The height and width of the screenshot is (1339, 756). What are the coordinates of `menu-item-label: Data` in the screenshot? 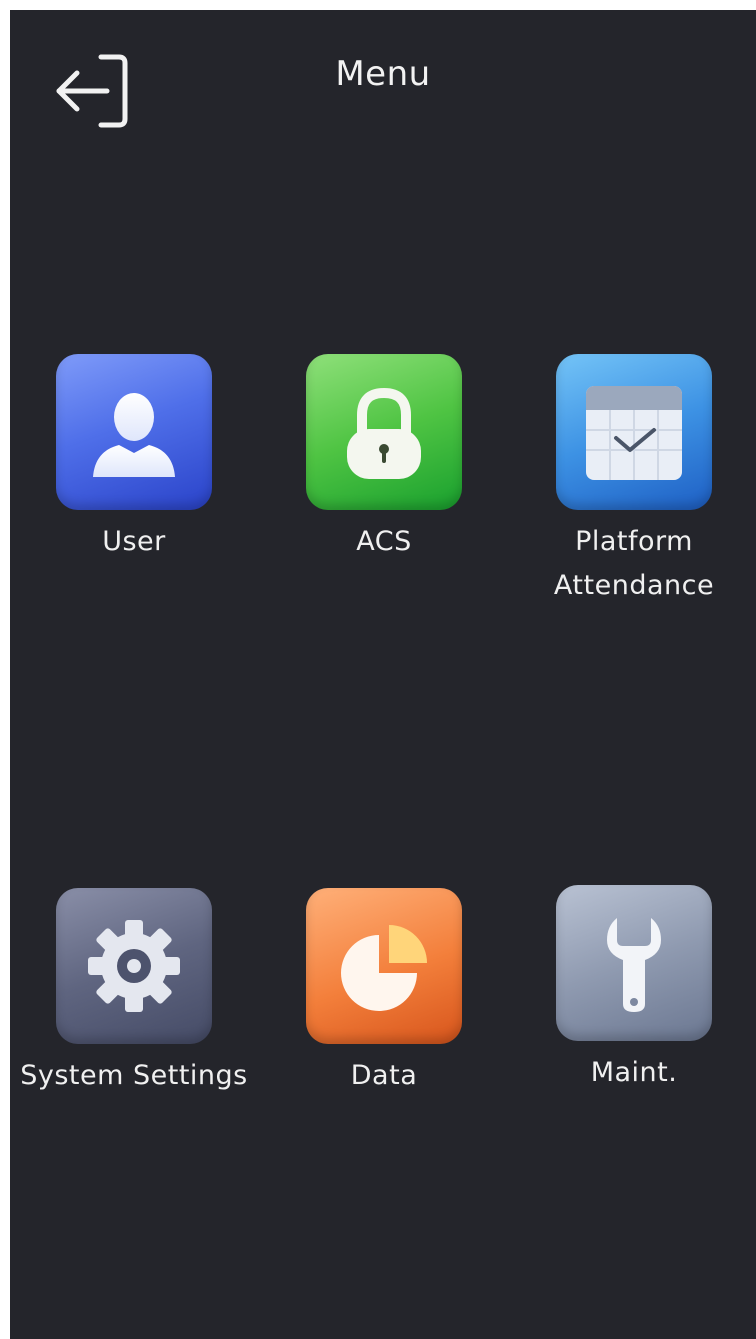 It's located at (384, 1076).